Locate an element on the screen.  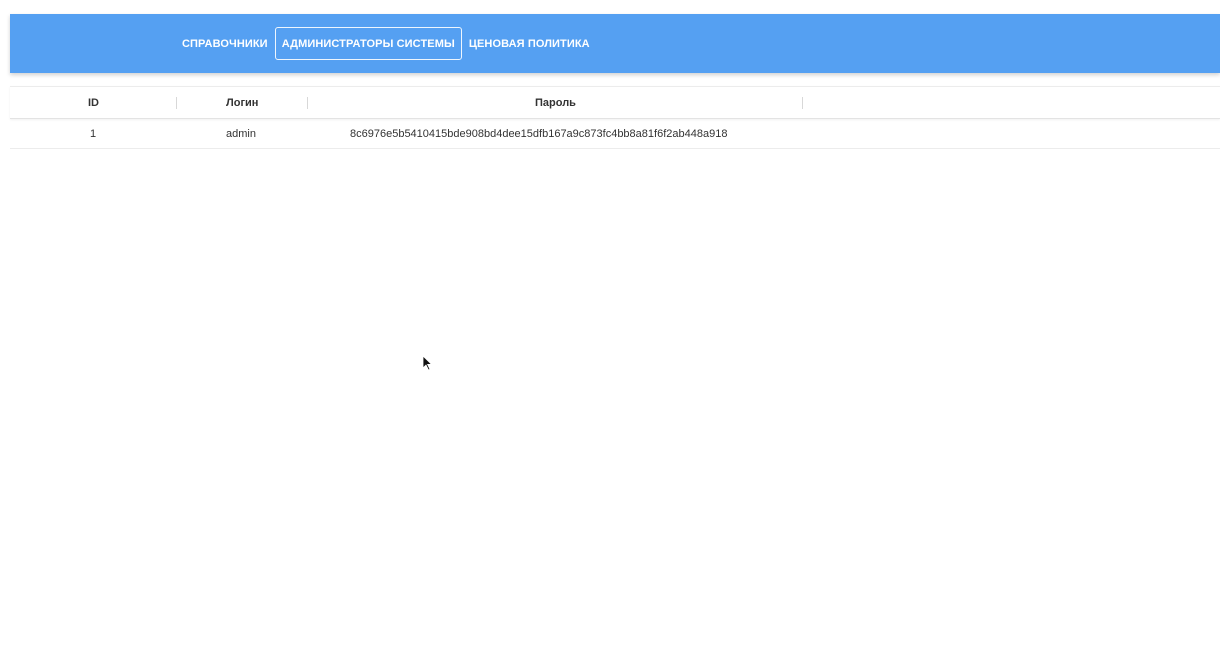
column-header-login: Логин is located at coordinates (242, 103).